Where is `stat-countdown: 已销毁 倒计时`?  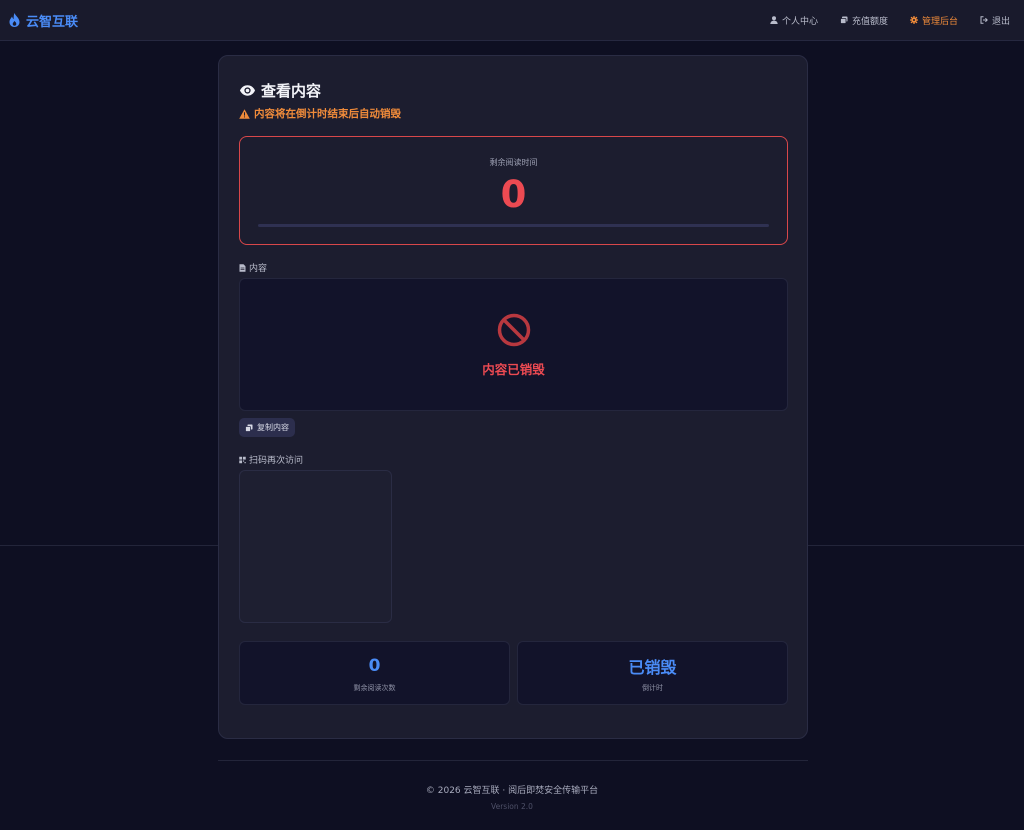
stat-countdown: 已销毁 倒计时 is located at coordinates (652, 673).